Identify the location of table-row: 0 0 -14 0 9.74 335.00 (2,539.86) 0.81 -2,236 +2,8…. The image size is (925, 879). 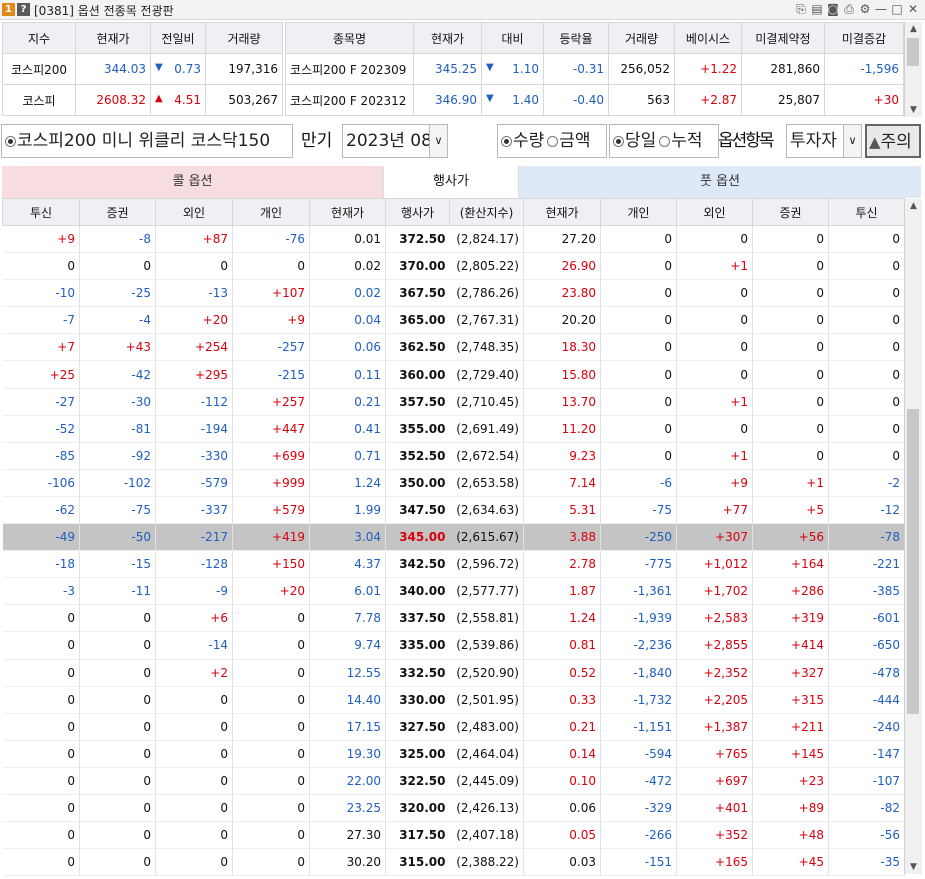
(453, 645).